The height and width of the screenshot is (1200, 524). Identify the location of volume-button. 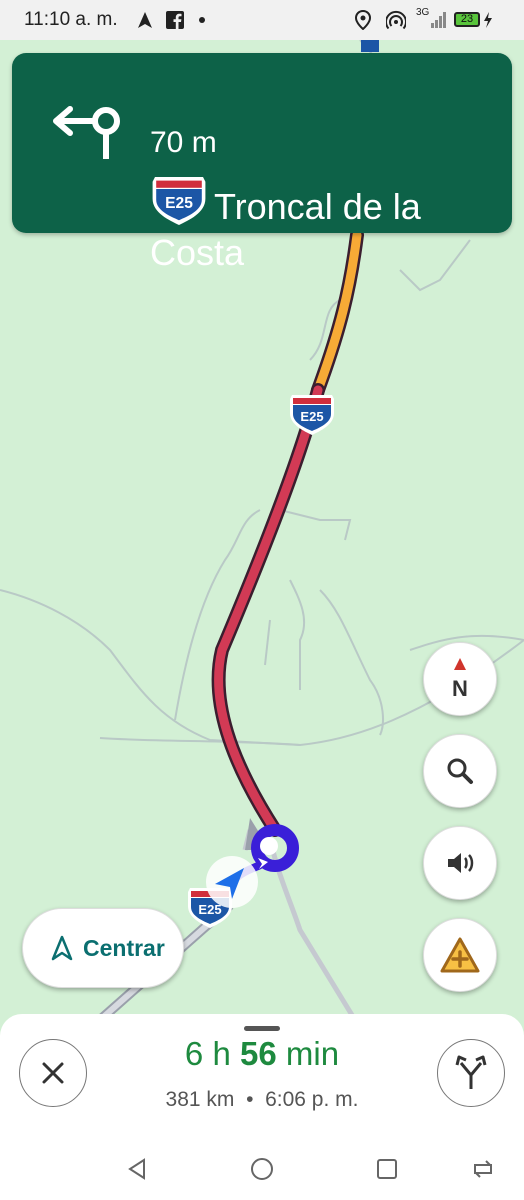
(460, 863).